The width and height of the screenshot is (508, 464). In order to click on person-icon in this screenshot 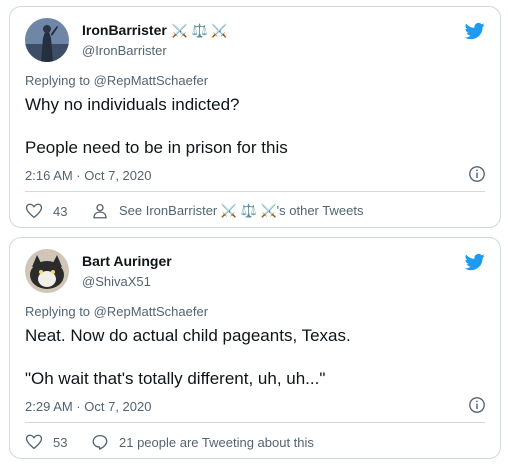, I will do `click(100, 211)`.